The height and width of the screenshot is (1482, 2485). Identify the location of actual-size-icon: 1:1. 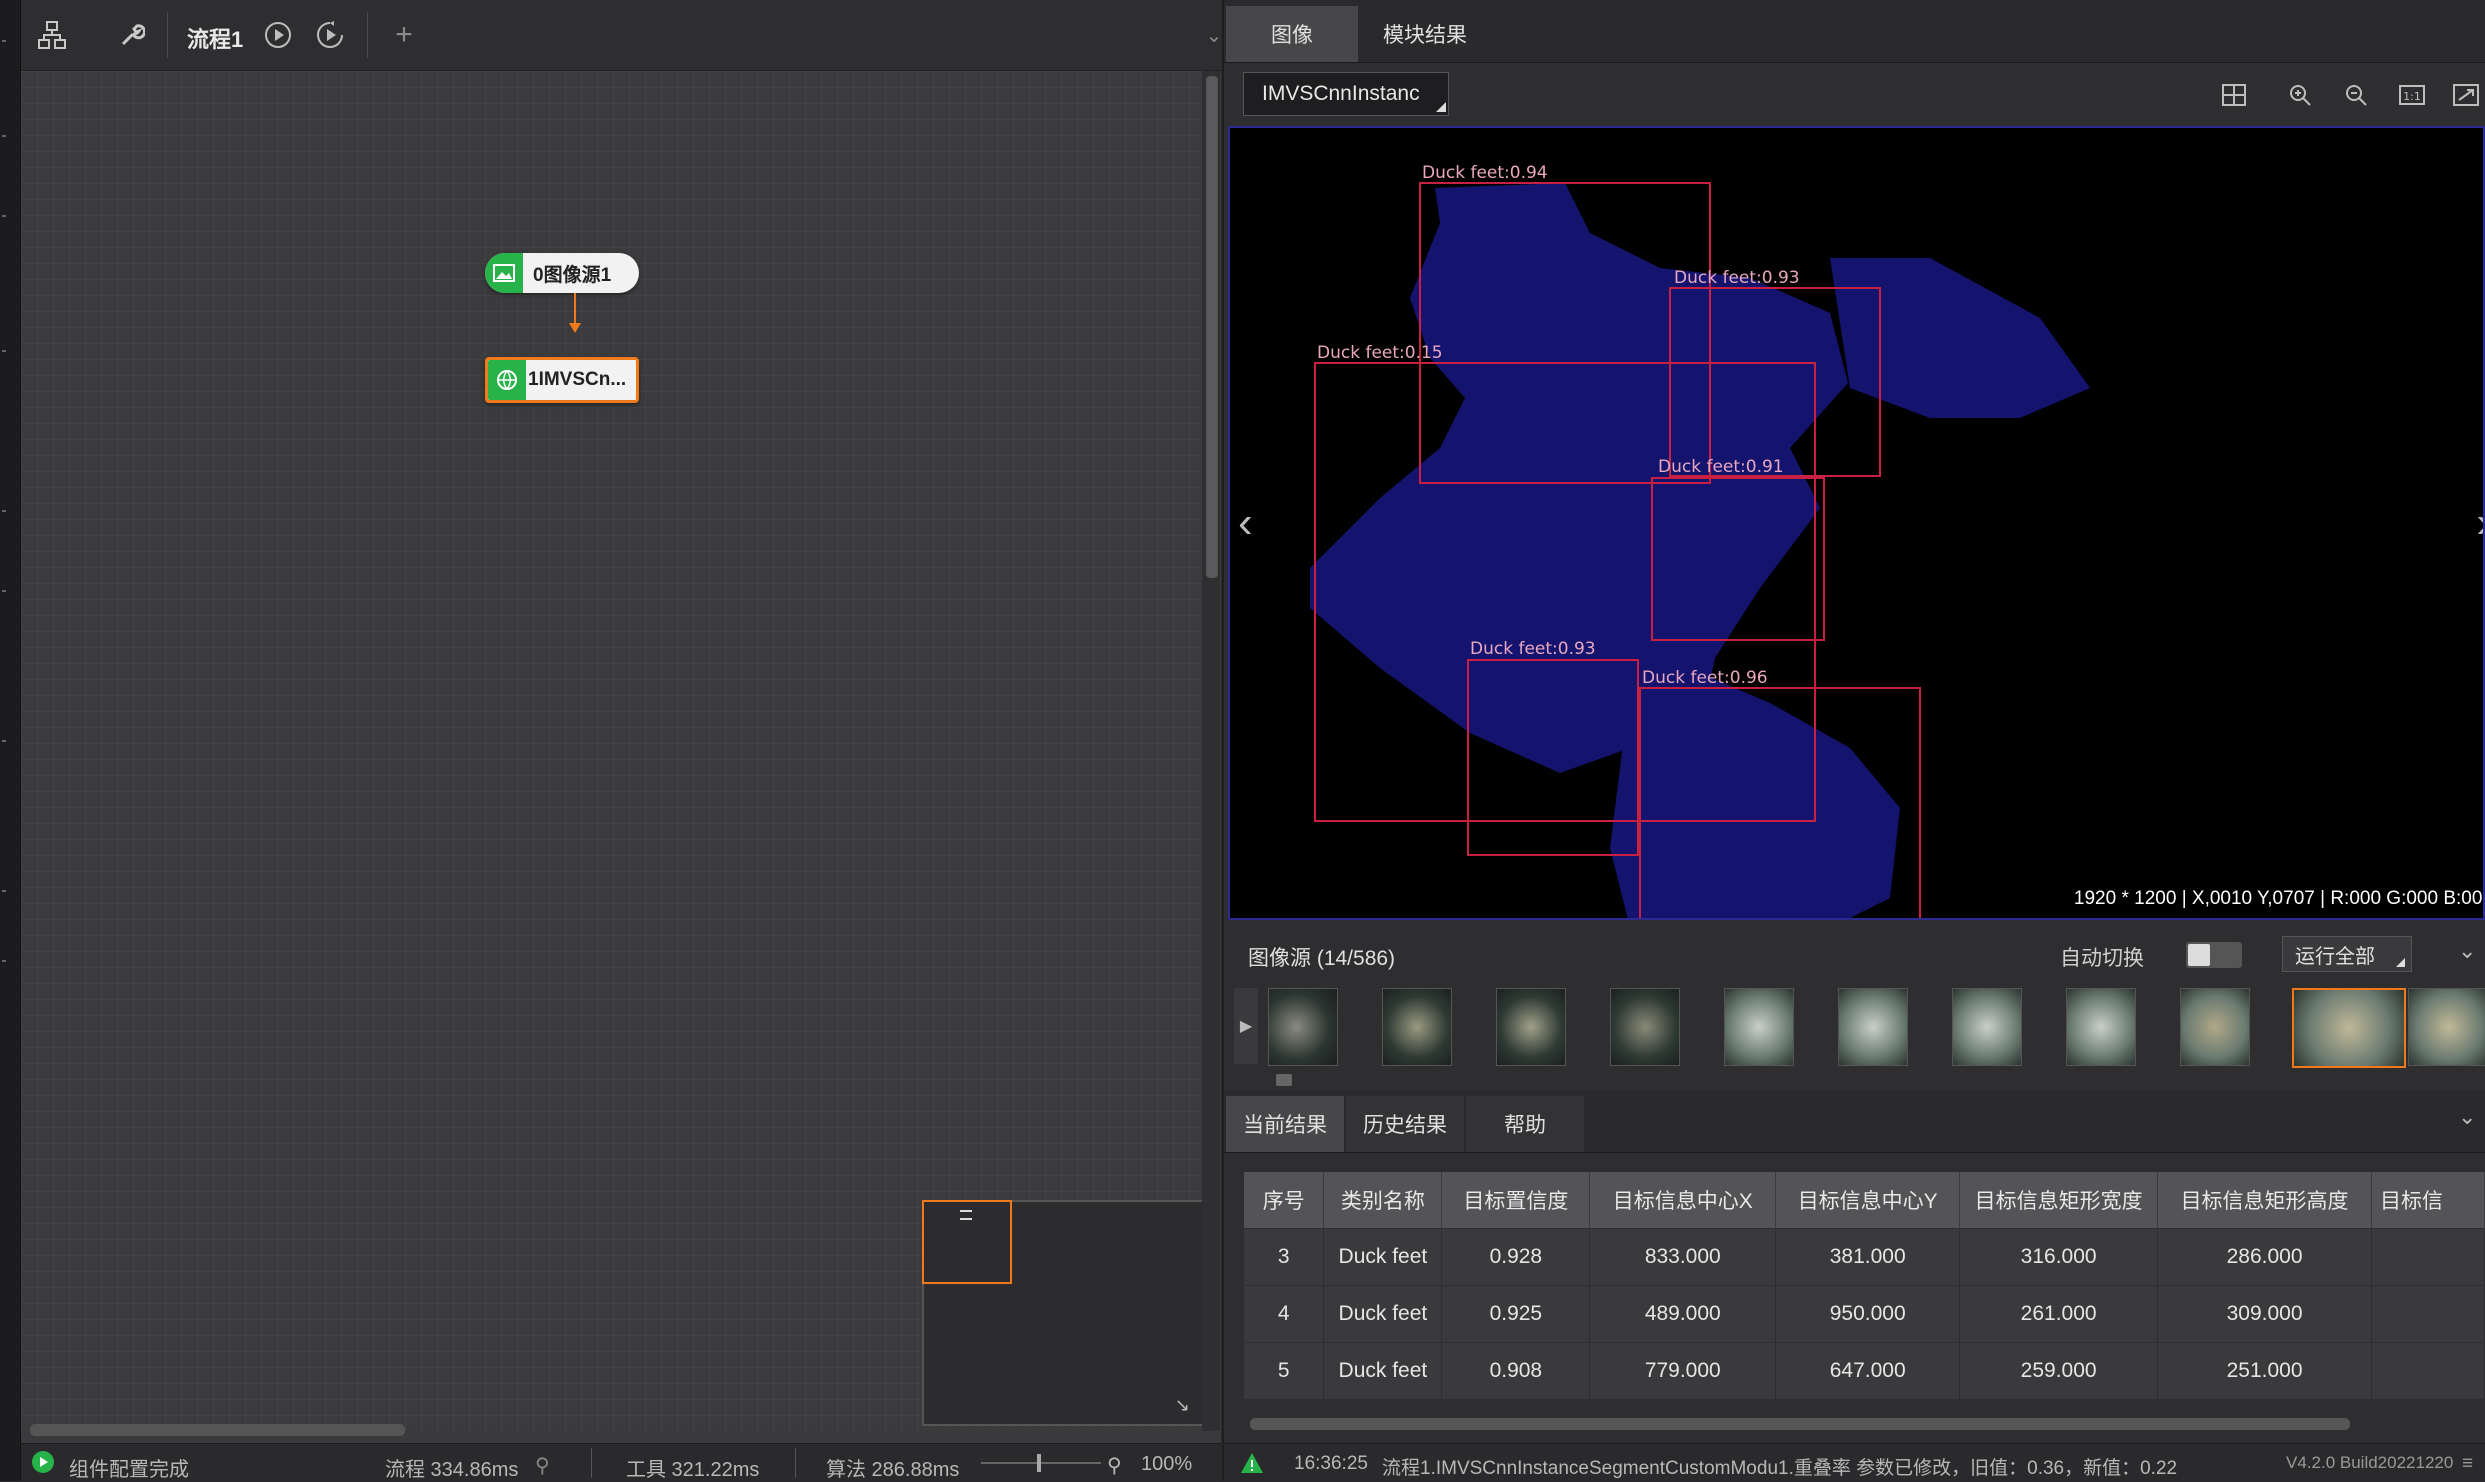
(2412, 95).